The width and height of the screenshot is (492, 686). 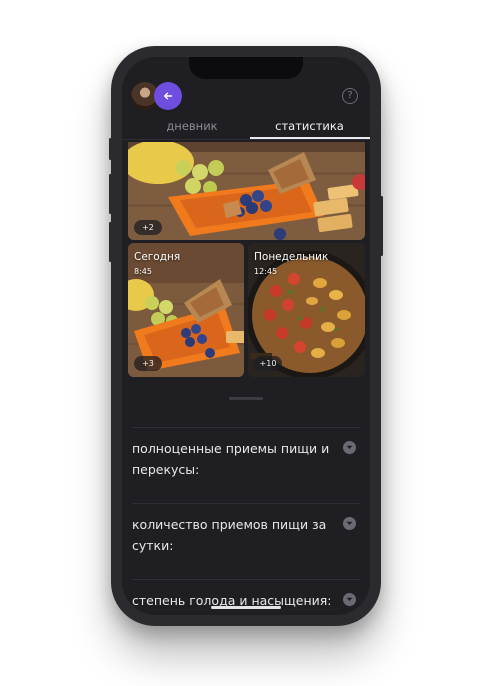 What do you see at coordinates (110, 149) in the screenshot?
I see `silent-switch` at bounding box center [110, 149].